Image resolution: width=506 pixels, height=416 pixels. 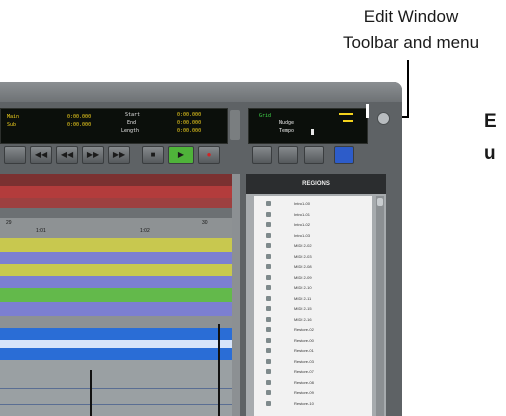 I want to click on tracks-scrollbar, so click(x=236, y=295).